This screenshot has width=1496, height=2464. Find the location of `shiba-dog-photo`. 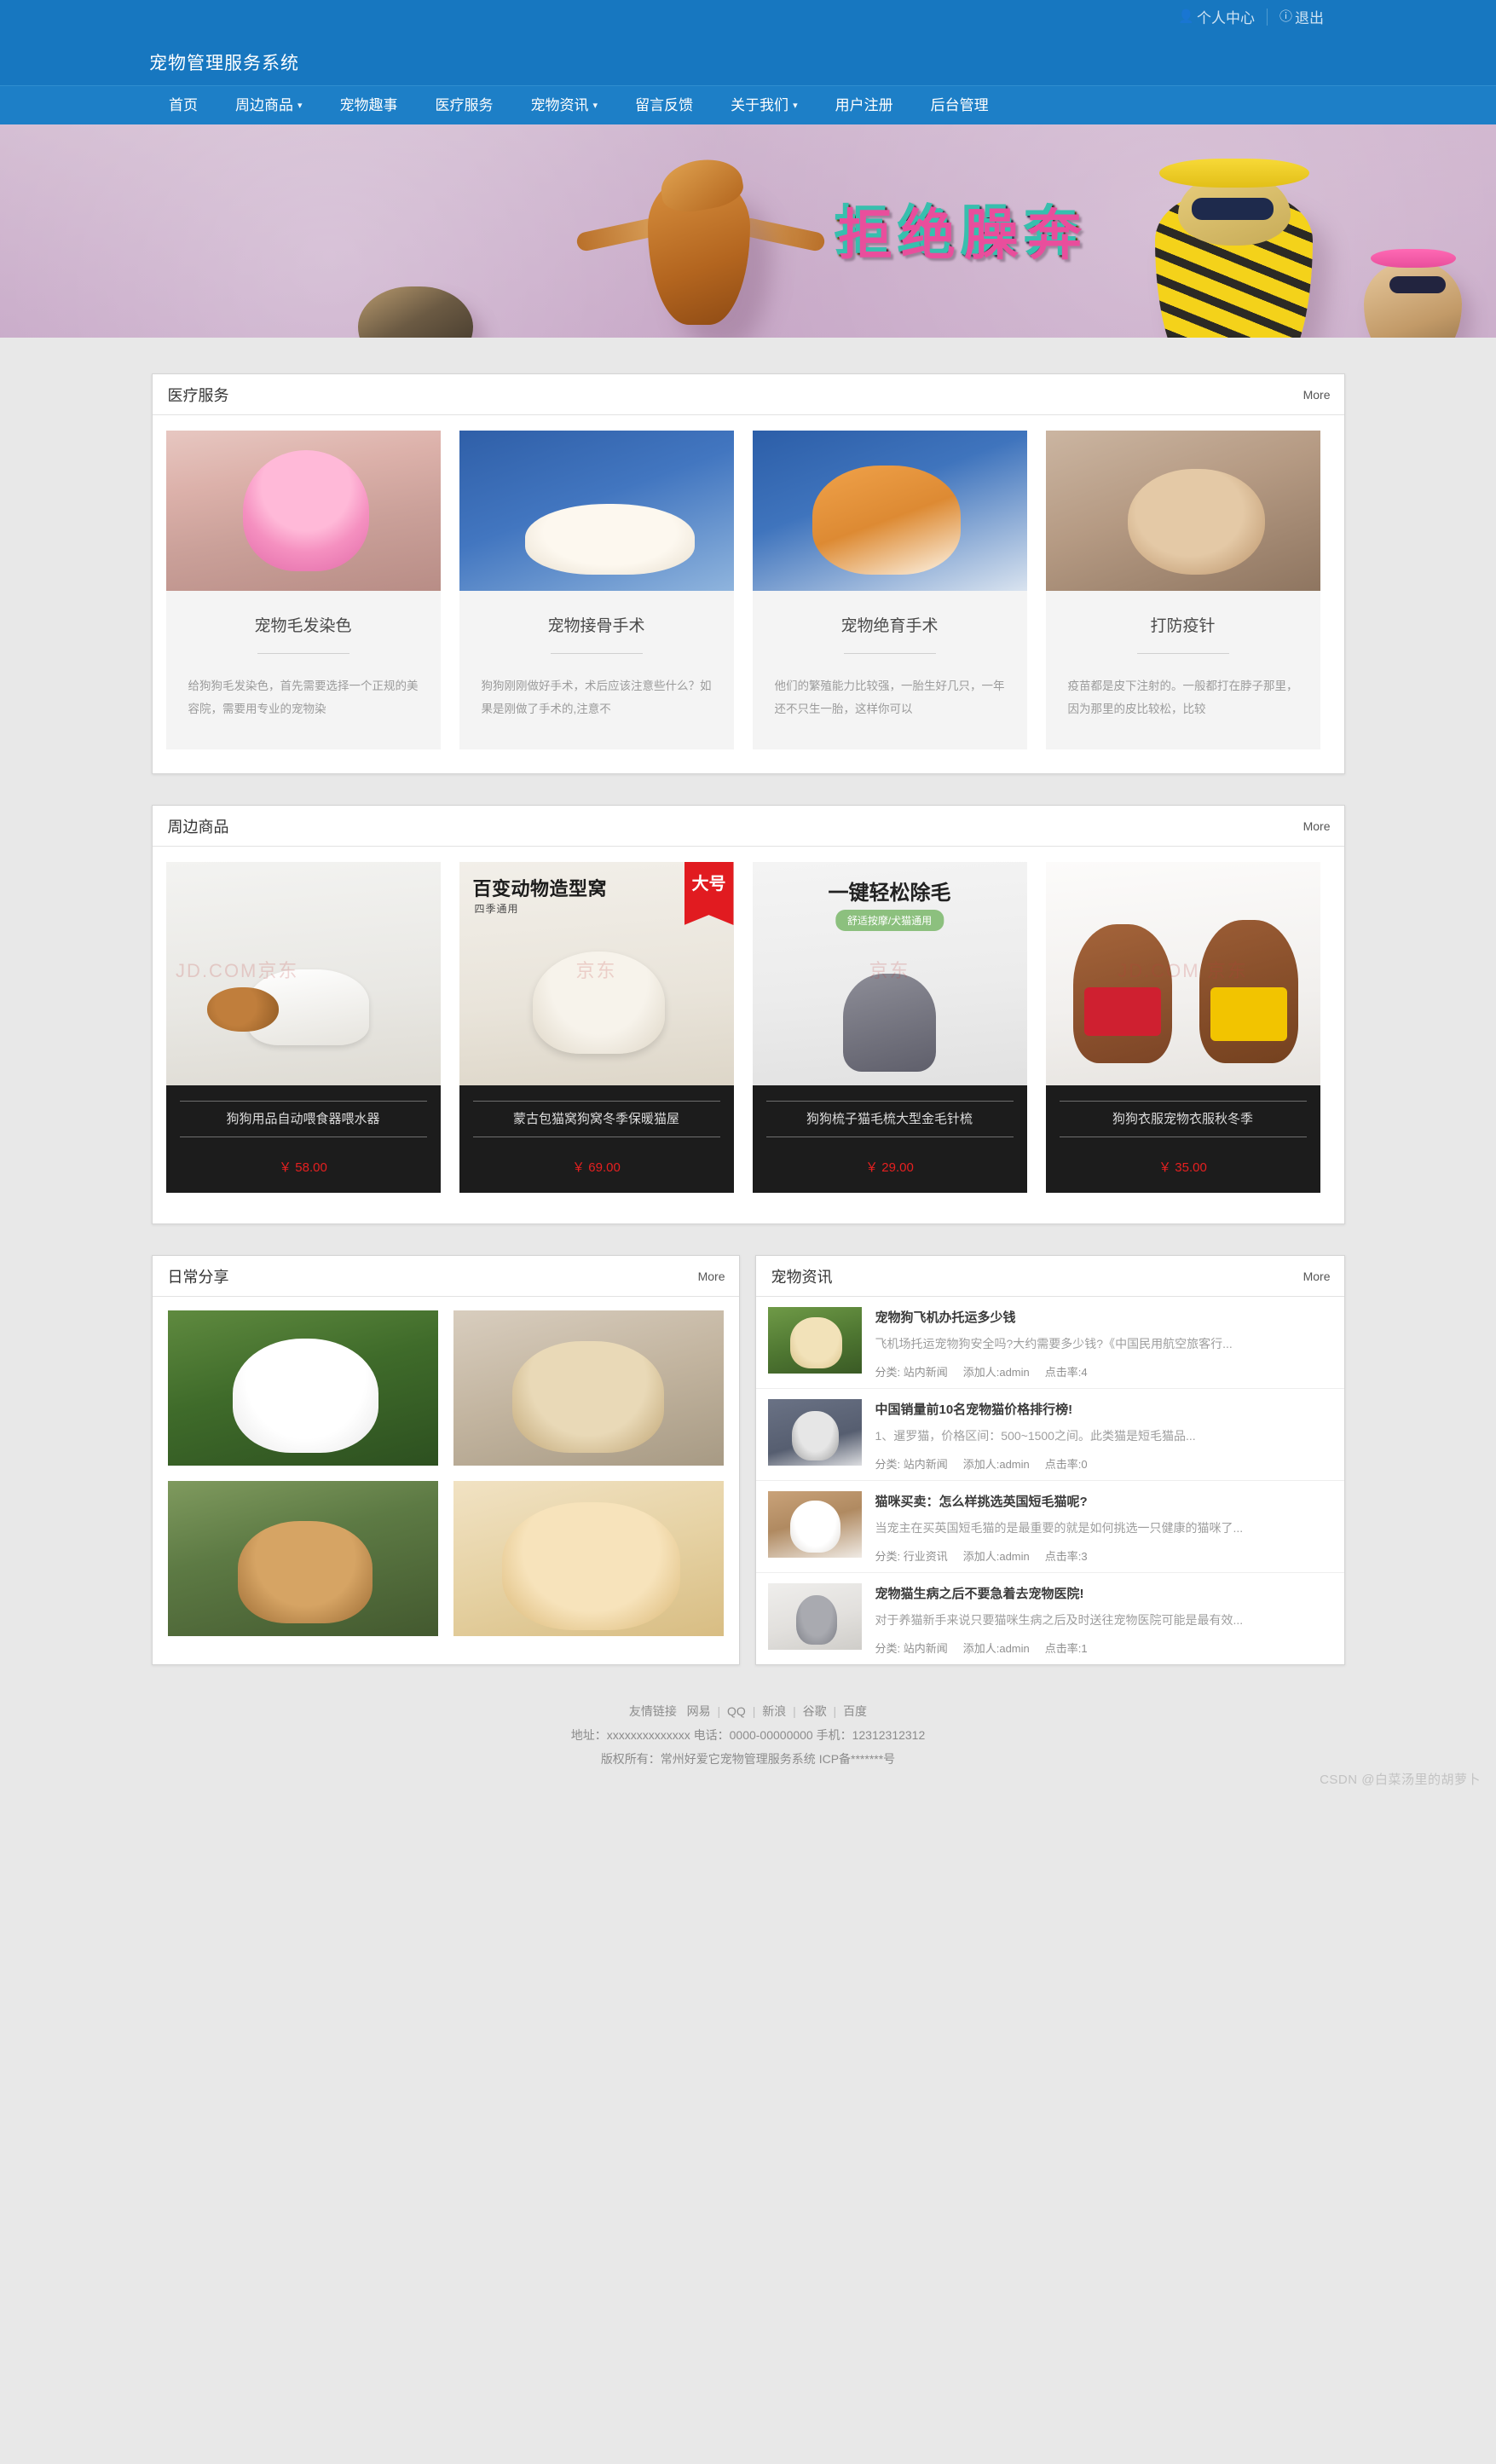

shiba-dog-photo is located at coordinates (588, 1559).